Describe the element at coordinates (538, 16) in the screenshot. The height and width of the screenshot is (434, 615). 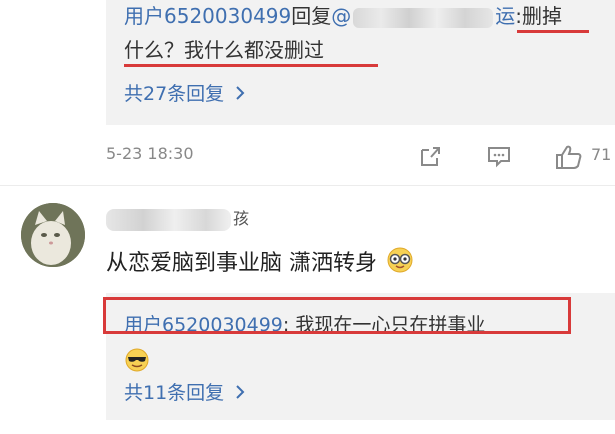
I see `reply-text-part1: :删掉` at that location.